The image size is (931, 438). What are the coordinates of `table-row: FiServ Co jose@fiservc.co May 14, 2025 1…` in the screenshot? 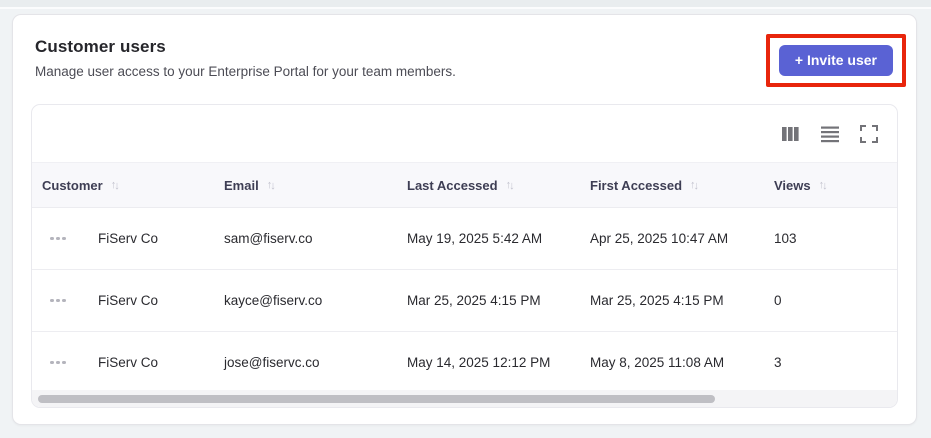 It's located at (464, 363).